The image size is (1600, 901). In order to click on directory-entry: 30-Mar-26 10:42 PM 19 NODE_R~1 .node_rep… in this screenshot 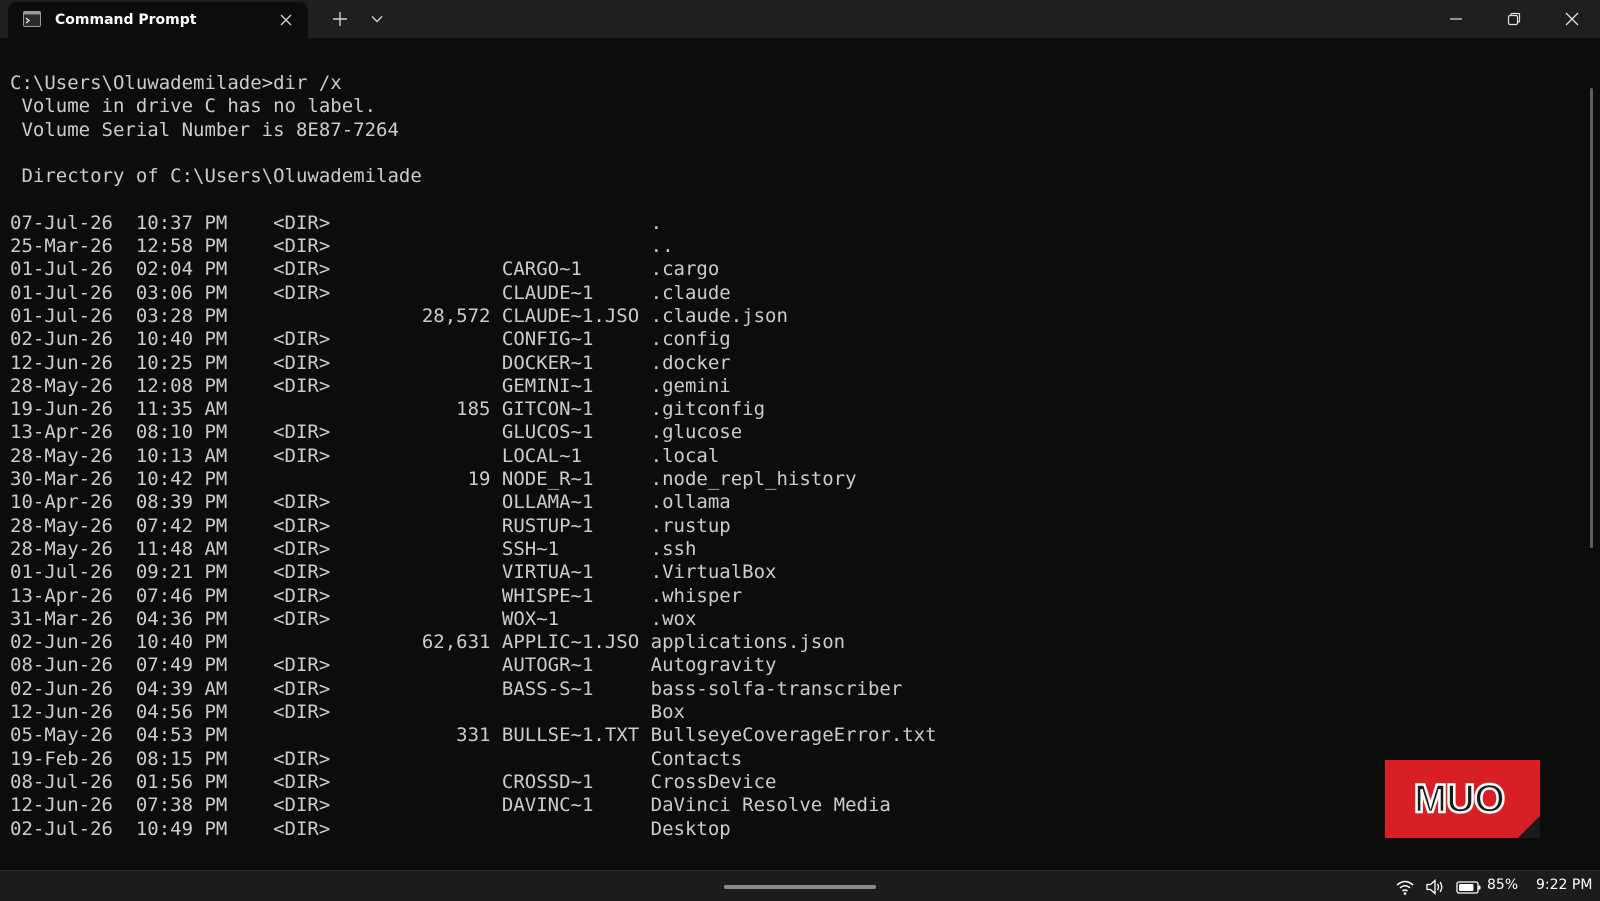, I will do `click(790, 479)`.